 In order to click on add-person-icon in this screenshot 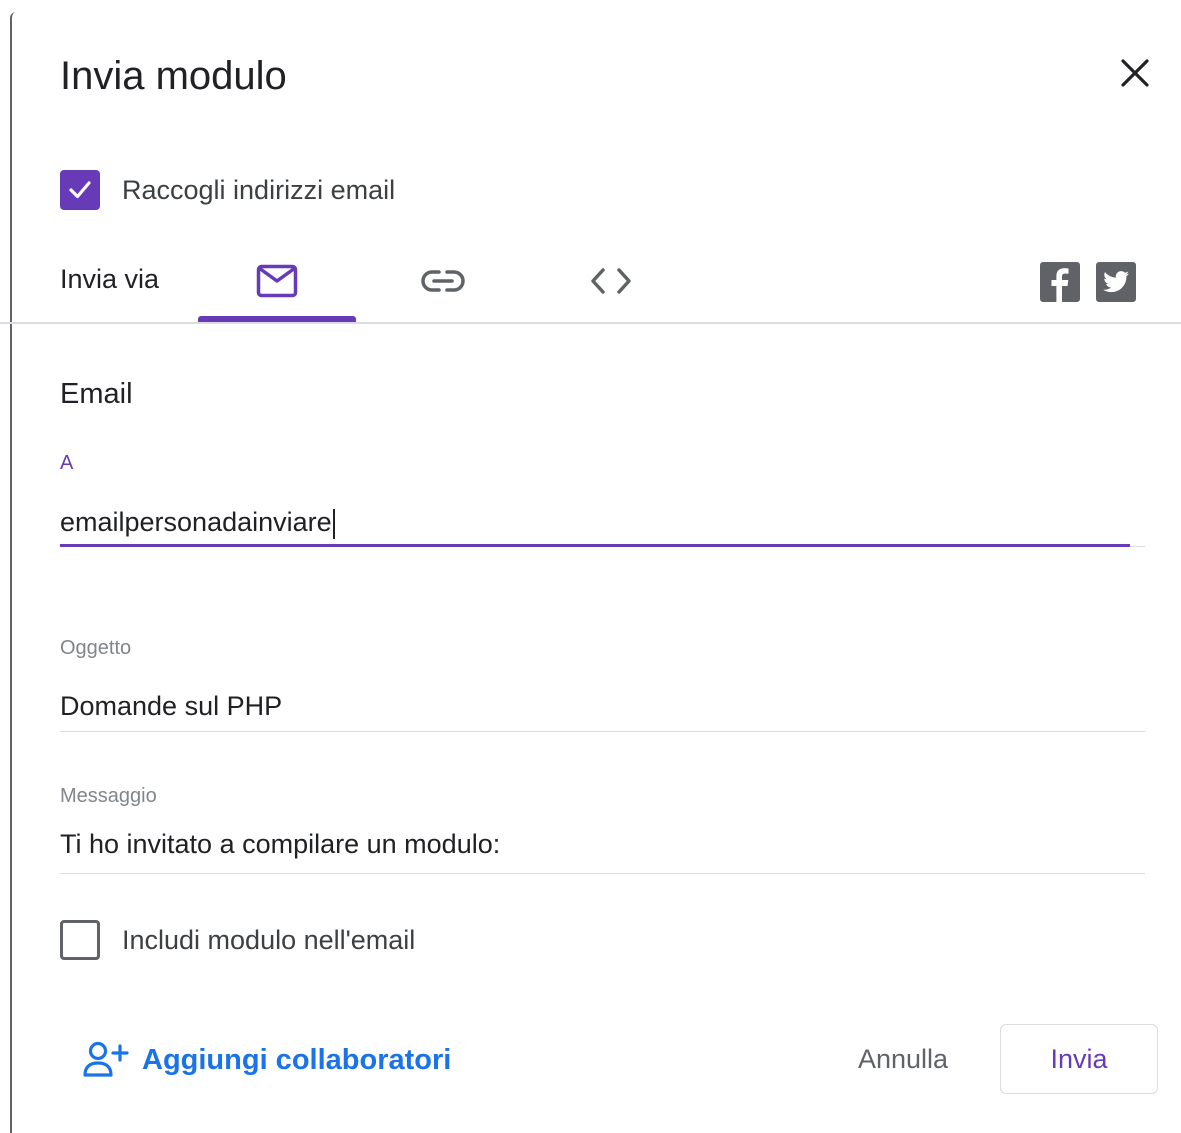, I will do `click(106, 1059)`.